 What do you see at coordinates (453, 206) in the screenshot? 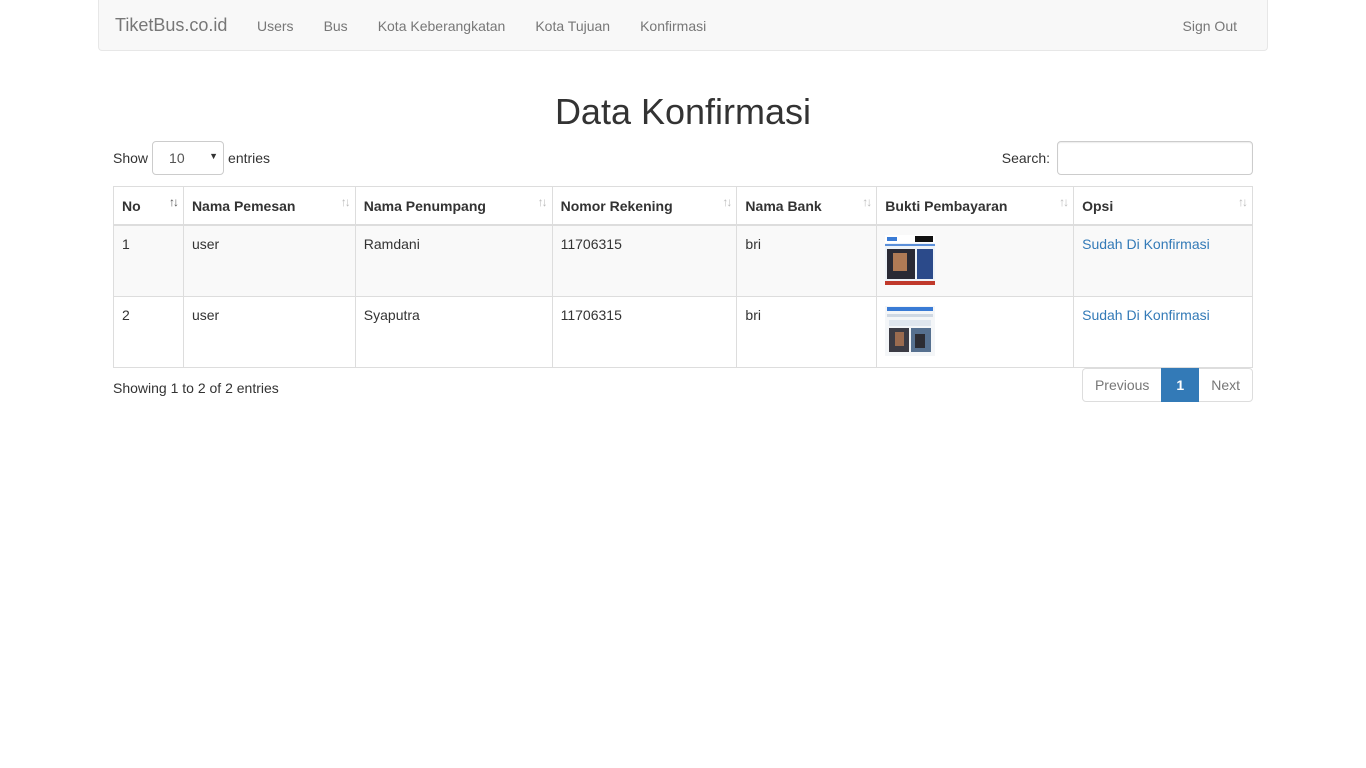
I see `column-header-nama-penumpang: Nama Penumpang ↑↓` at bounding box center [453, 206].